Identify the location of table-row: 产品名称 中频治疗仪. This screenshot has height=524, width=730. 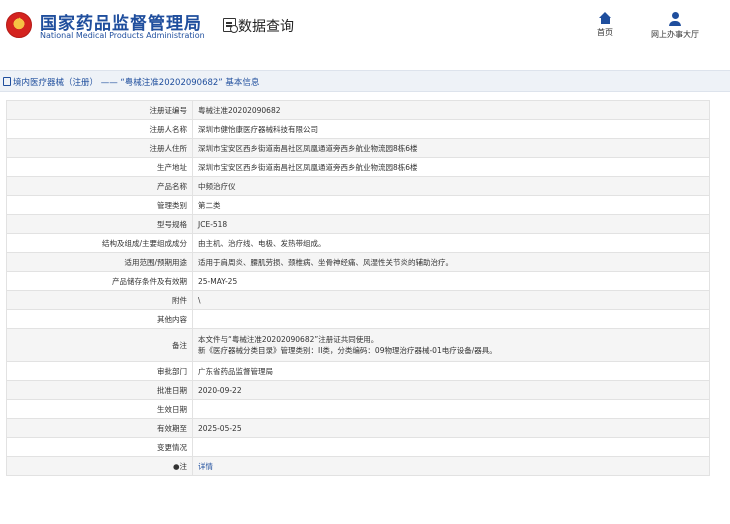
(358, 186).